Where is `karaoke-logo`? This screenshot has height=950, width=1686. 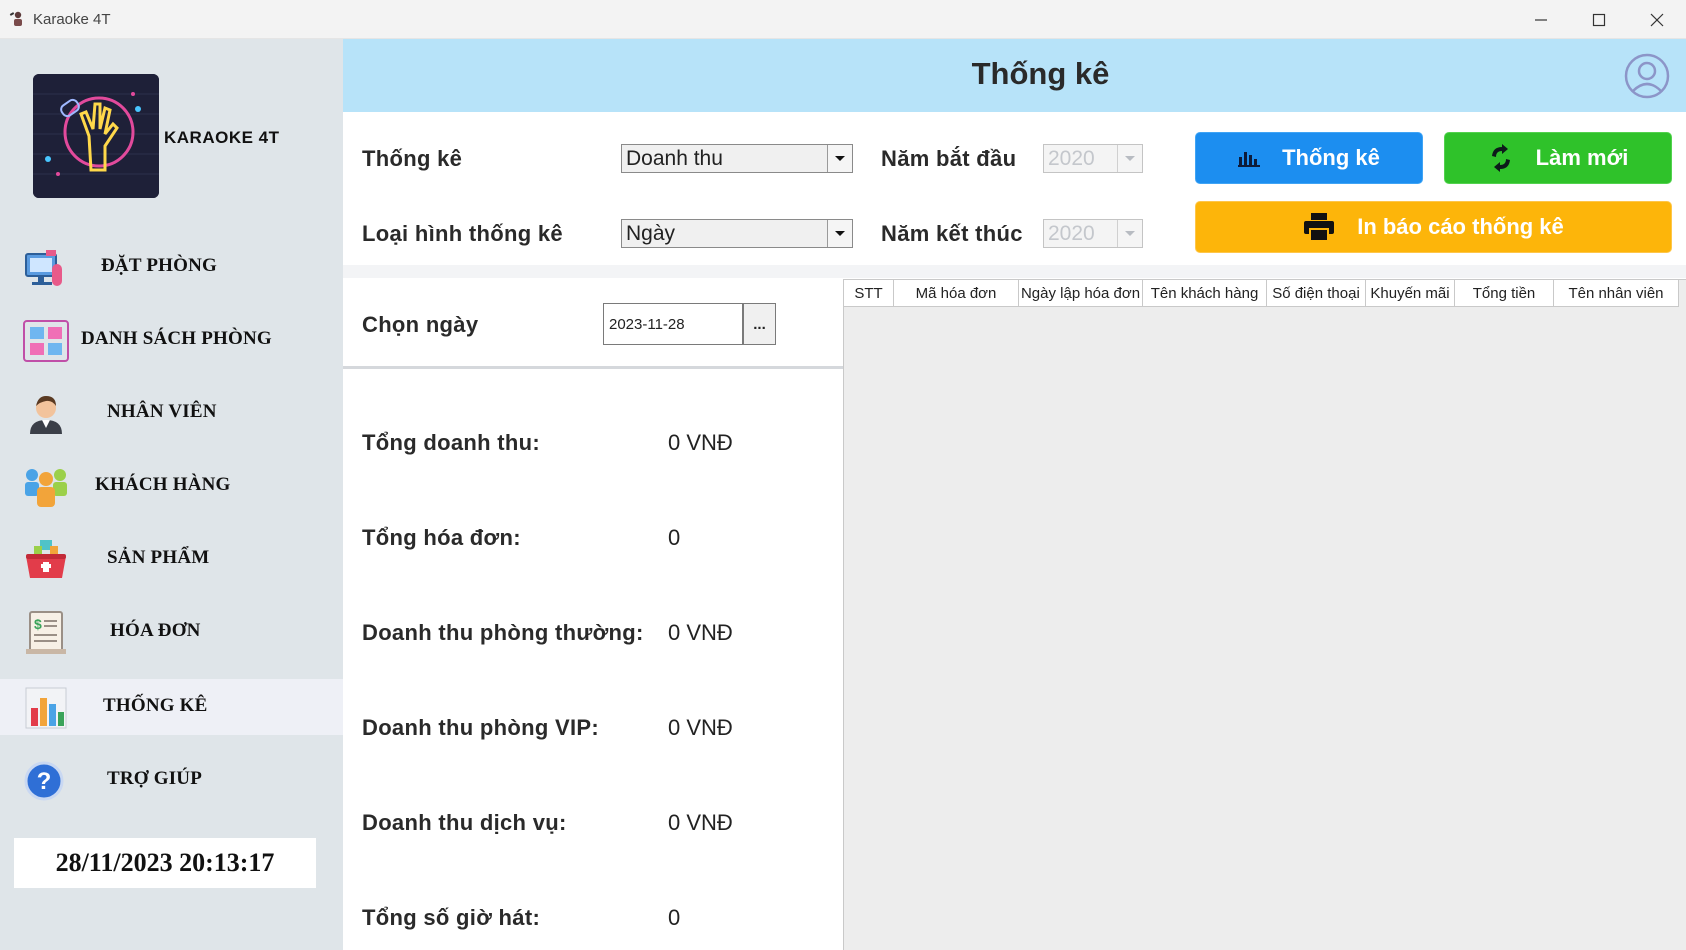 karaoke-logo is located at coordinates (96, 136).